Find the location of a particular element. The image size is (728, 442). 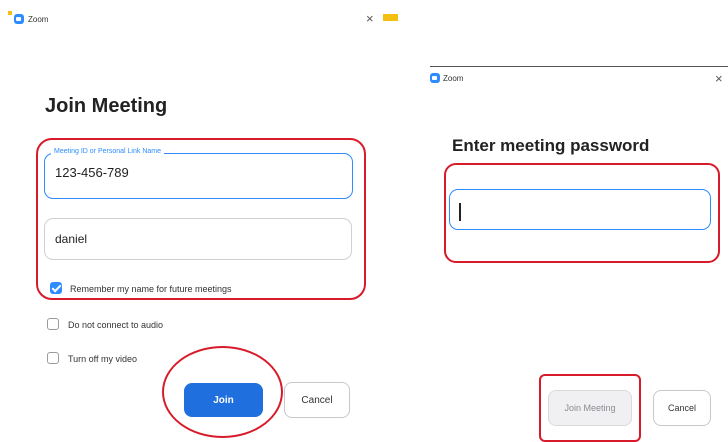

video-off-label: Turn off my video is located at coordinates (103, 359).